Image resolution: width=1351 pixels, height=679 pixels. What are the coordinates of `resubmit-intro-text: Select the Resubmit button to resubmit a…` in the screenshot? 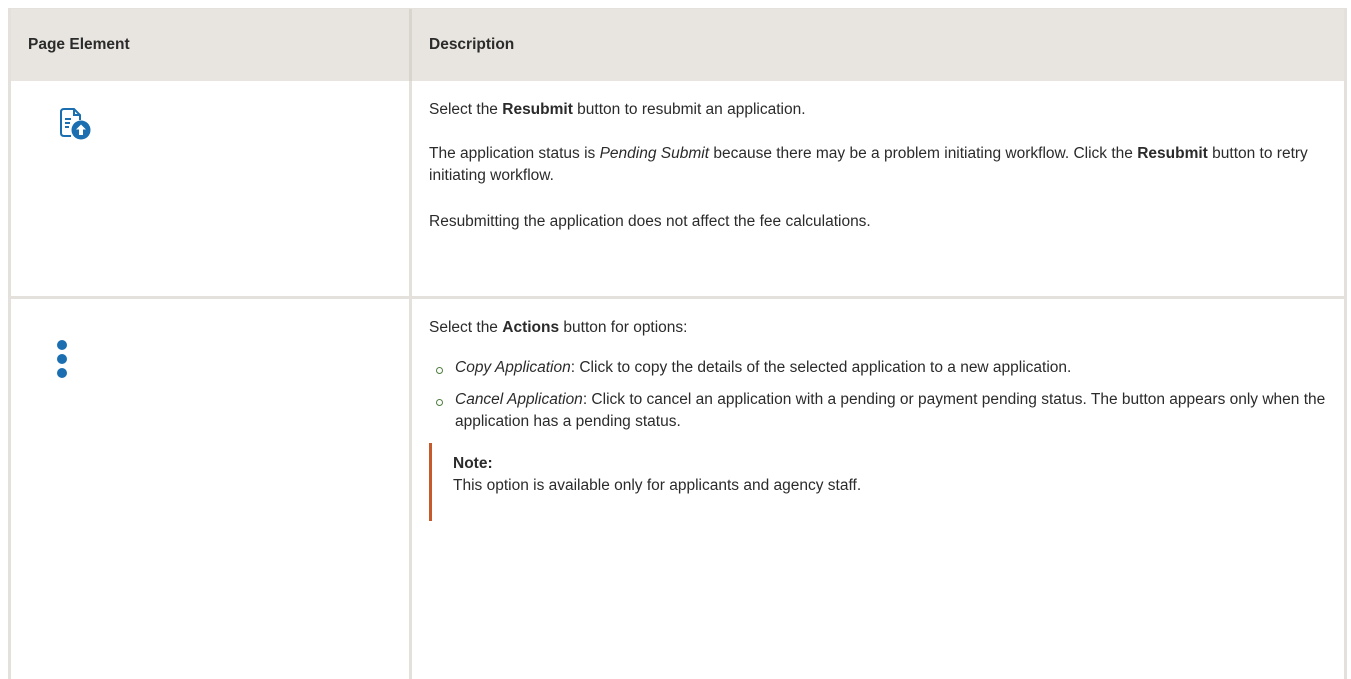 It's located at (617, 109).